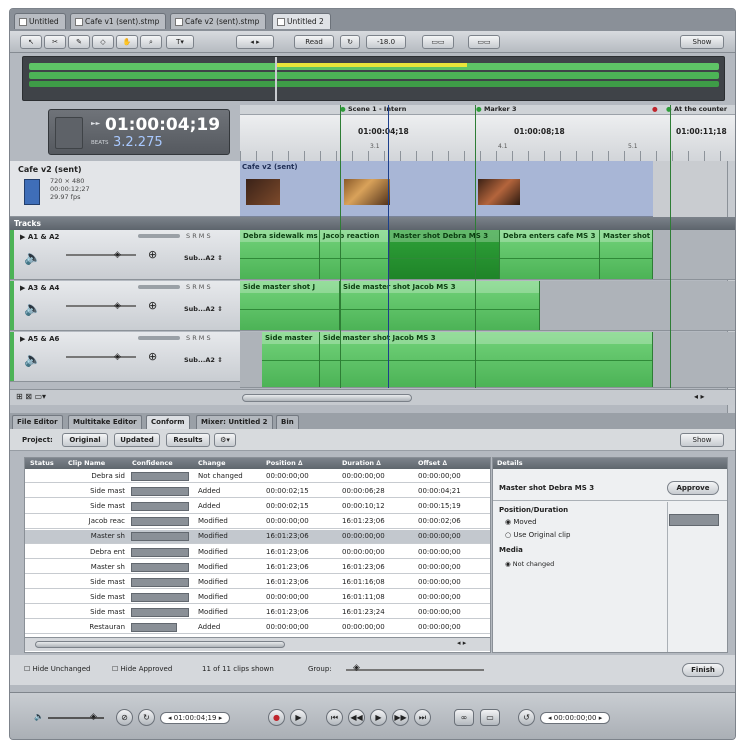  I want to click on column-clip-name: Clip Name, so click(85, 463).